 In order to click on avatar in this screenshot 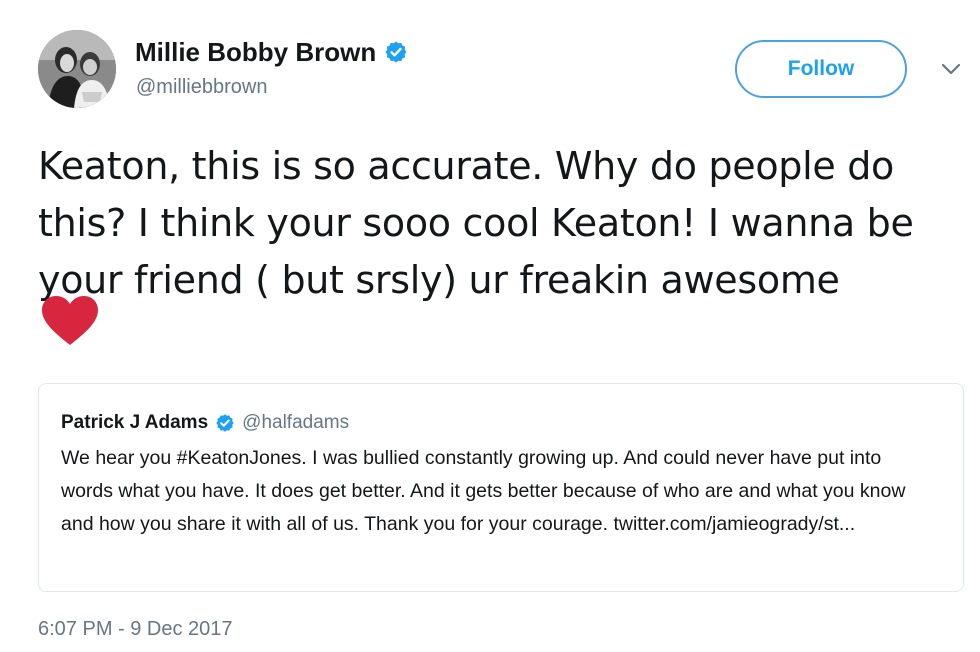, I will do `click(77, 69)`.